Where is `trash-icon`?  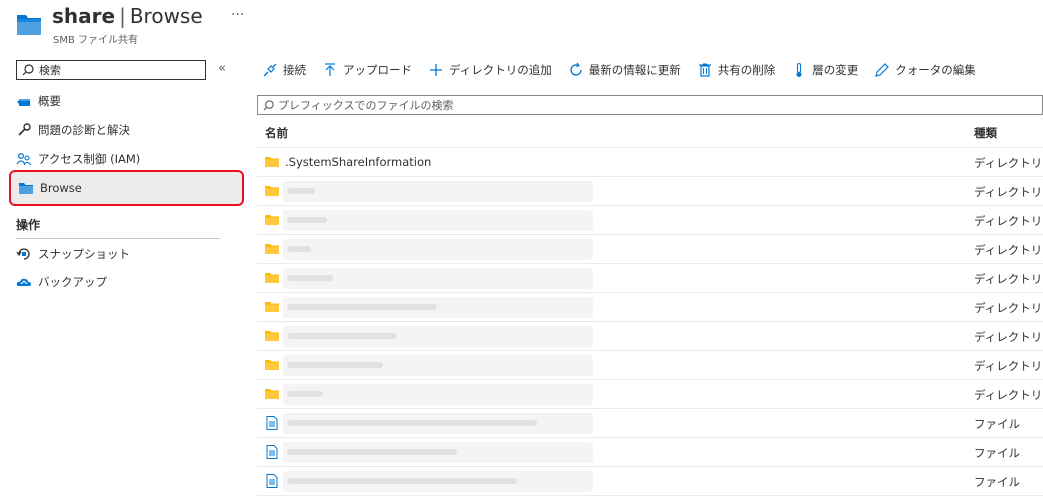
trash-icon is located at coordinates (705, 70).